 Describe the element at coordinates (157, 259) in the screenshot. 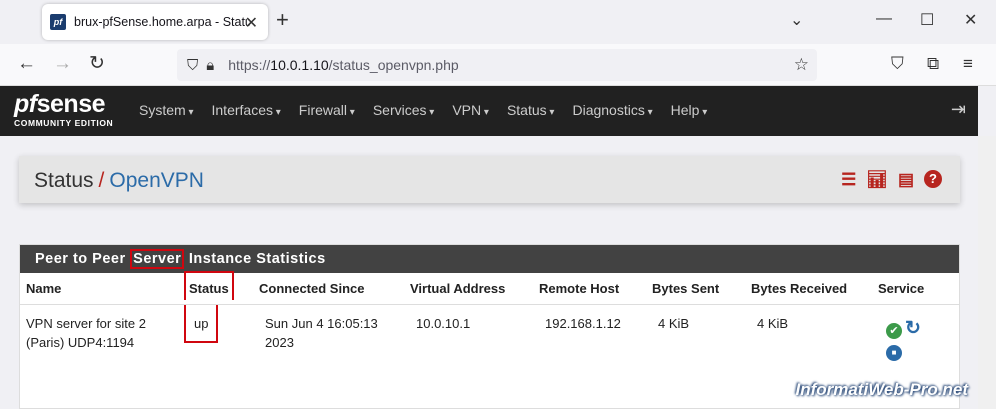

I see `server-highlight-box: Server` at that location.